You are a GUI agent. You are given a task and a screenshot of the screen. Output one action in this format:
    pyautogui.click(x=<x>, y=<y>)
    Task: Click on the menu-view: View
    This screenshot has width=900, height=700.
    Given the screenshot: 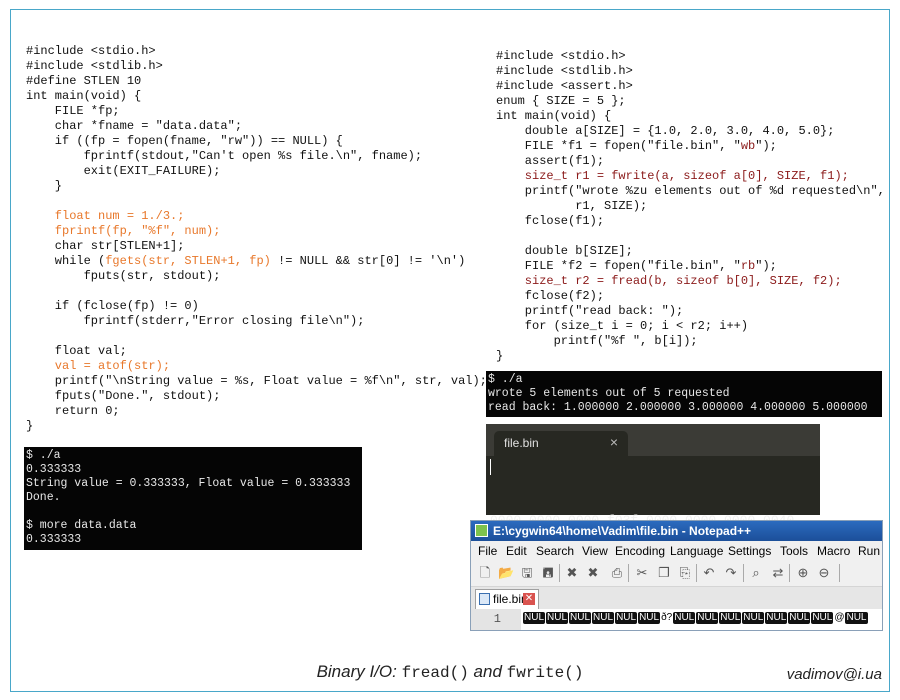 What is the action you would take?
    pyautogui.click(x=595, y=551)
    